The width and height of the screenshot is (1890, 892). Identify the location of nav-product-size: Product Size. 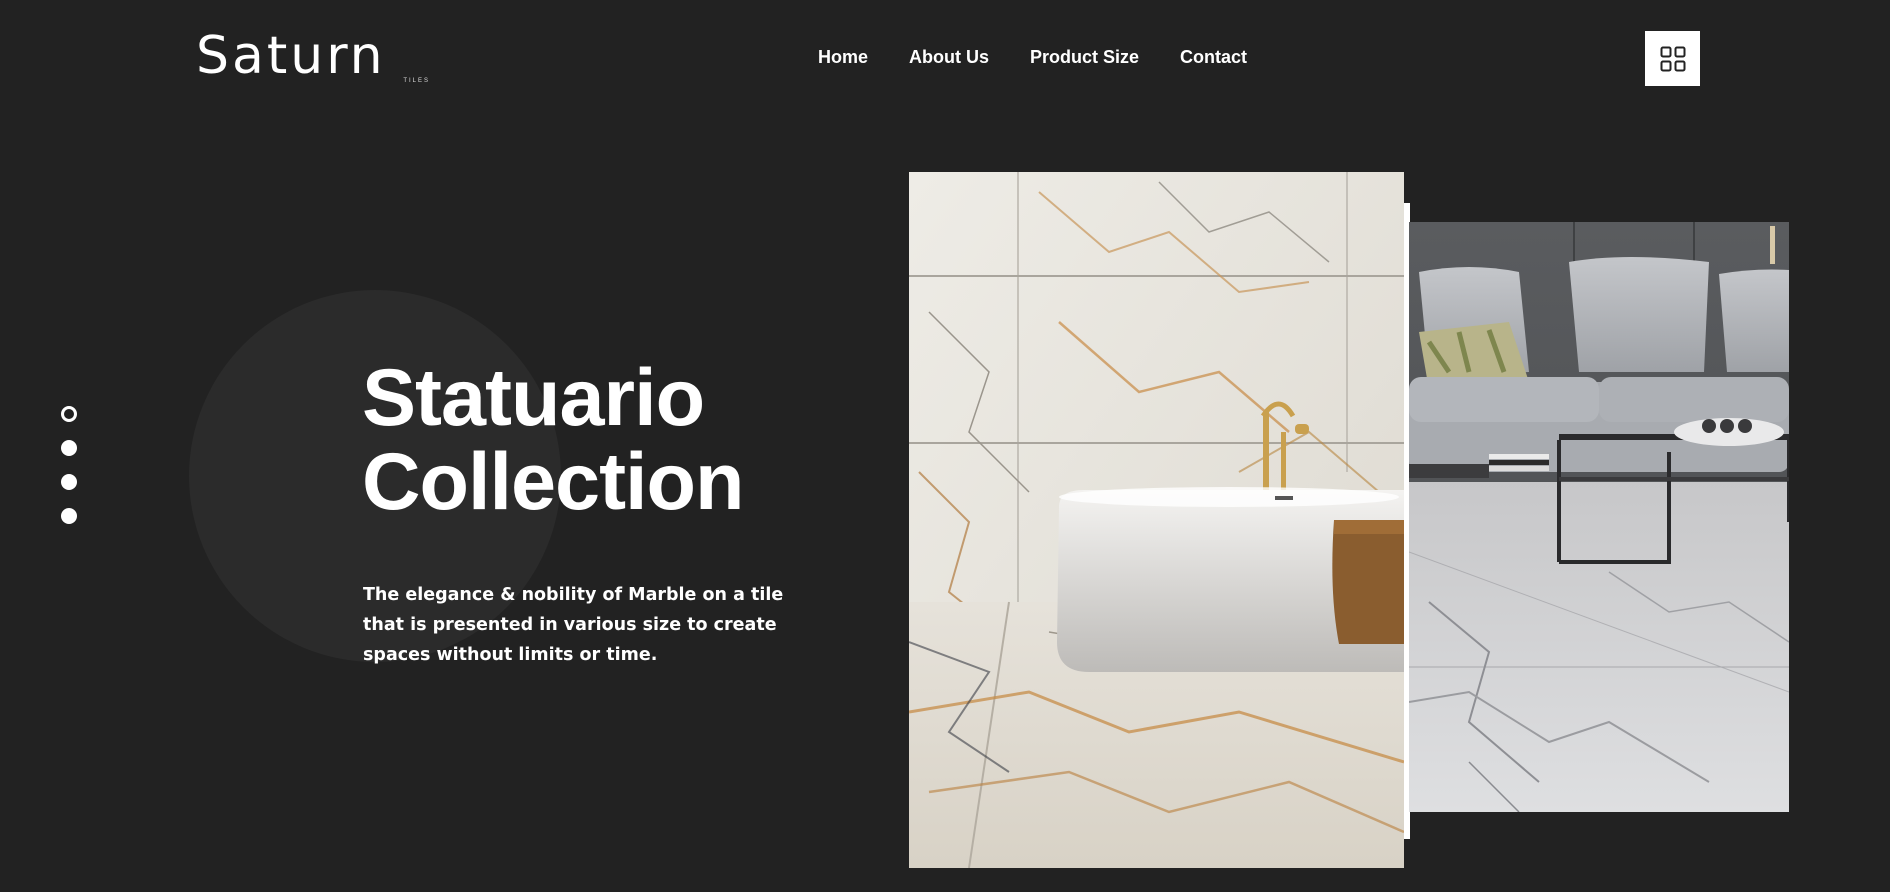
(1084, 57).